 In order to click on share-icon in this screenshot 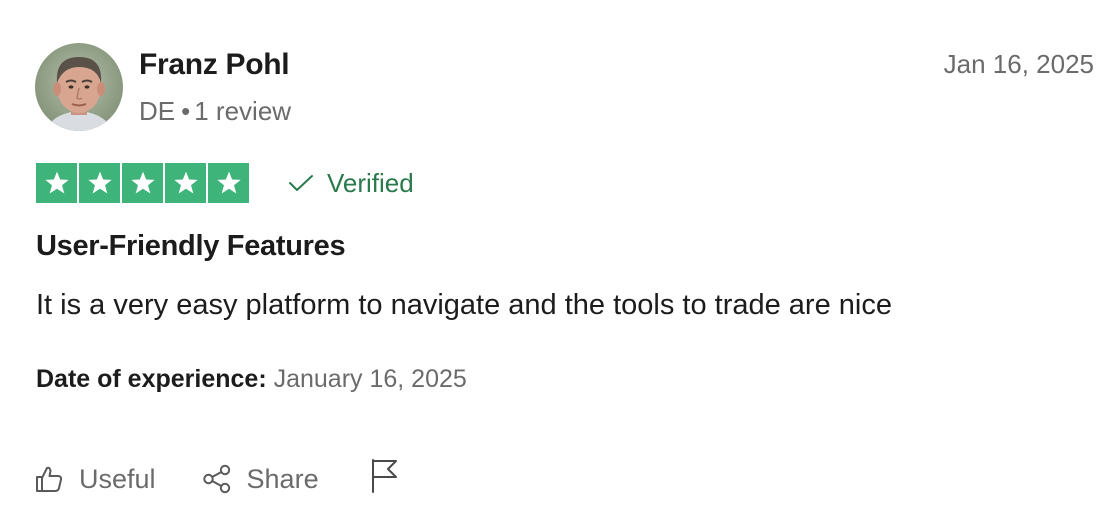, I will do `click(217, 479)`.